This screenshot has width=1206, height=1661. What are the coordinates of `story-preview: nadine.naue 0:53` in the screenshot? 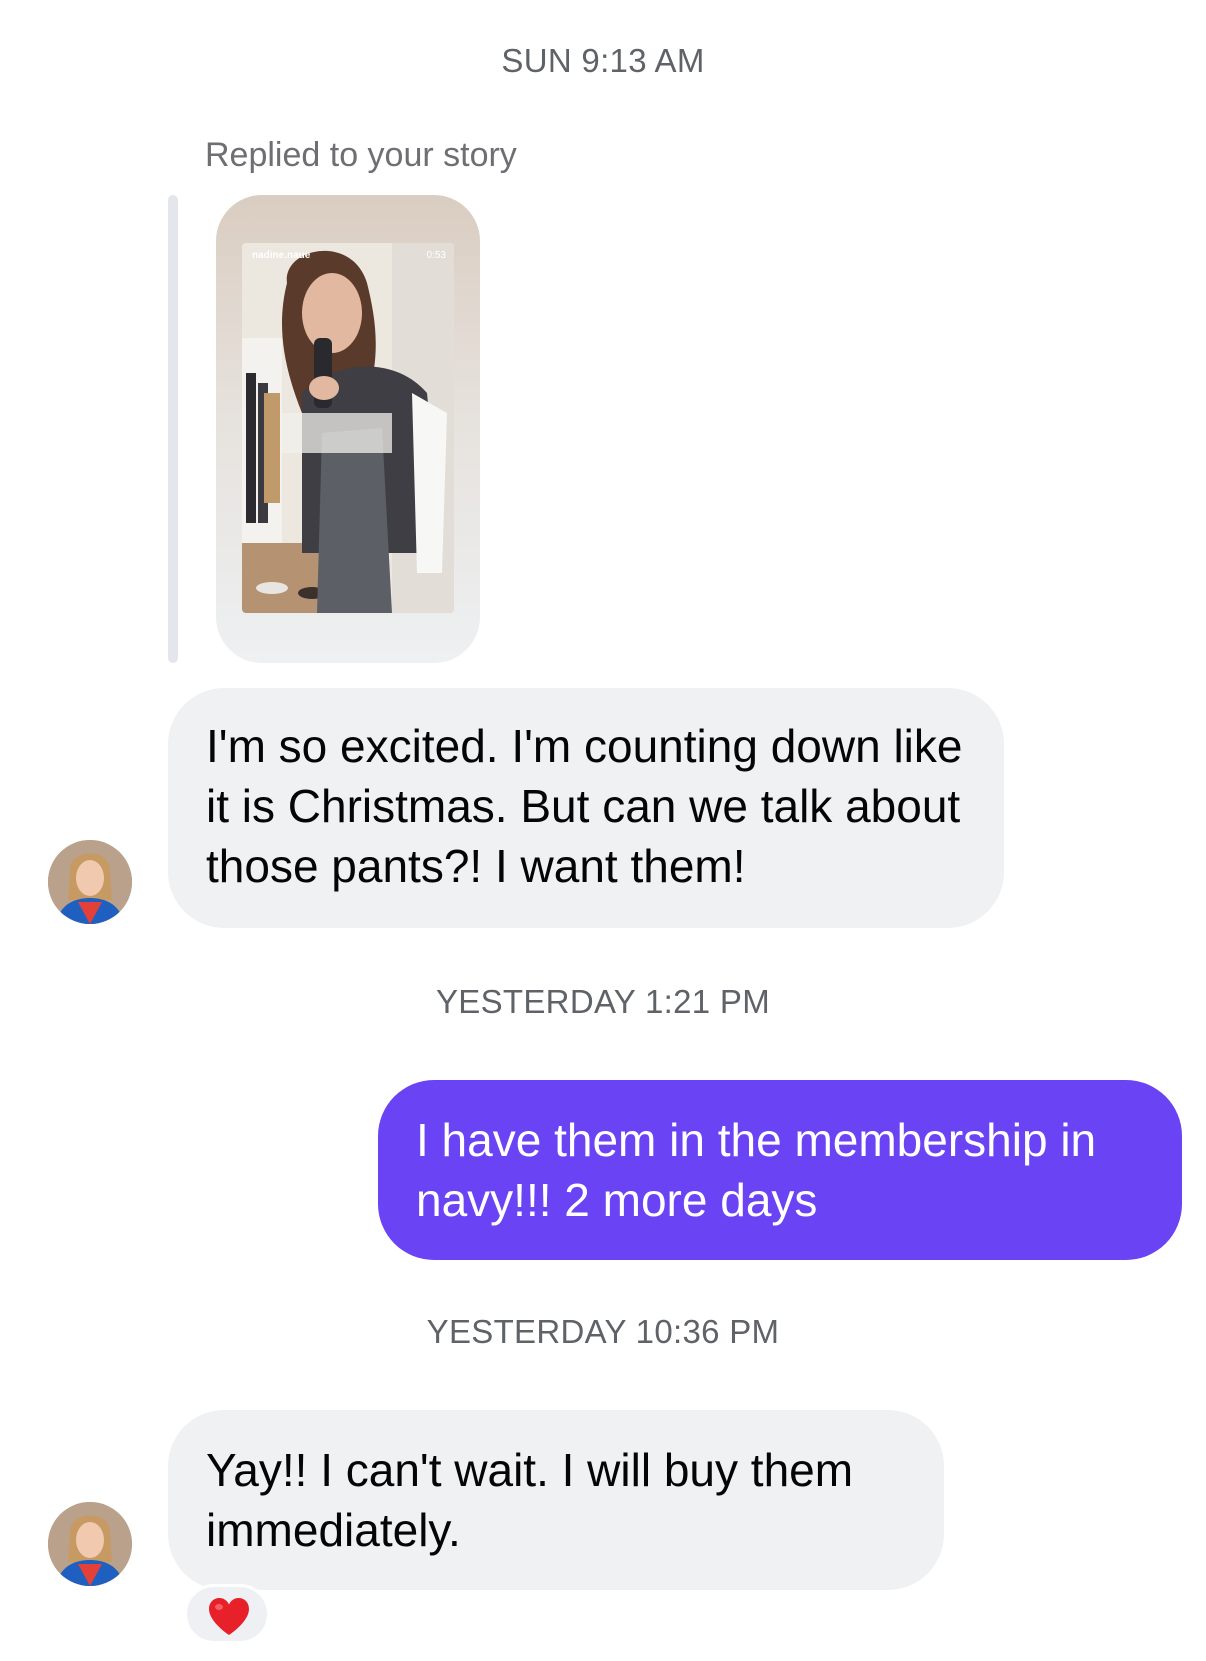 It's located at (348, 429).